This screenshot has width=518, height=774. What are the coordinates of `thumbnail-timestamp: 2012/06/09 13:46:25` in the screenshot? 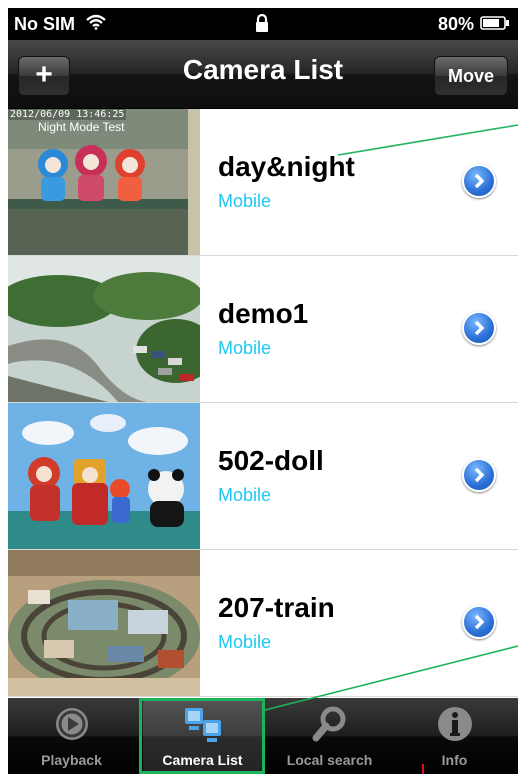 It's located at (67, 114).